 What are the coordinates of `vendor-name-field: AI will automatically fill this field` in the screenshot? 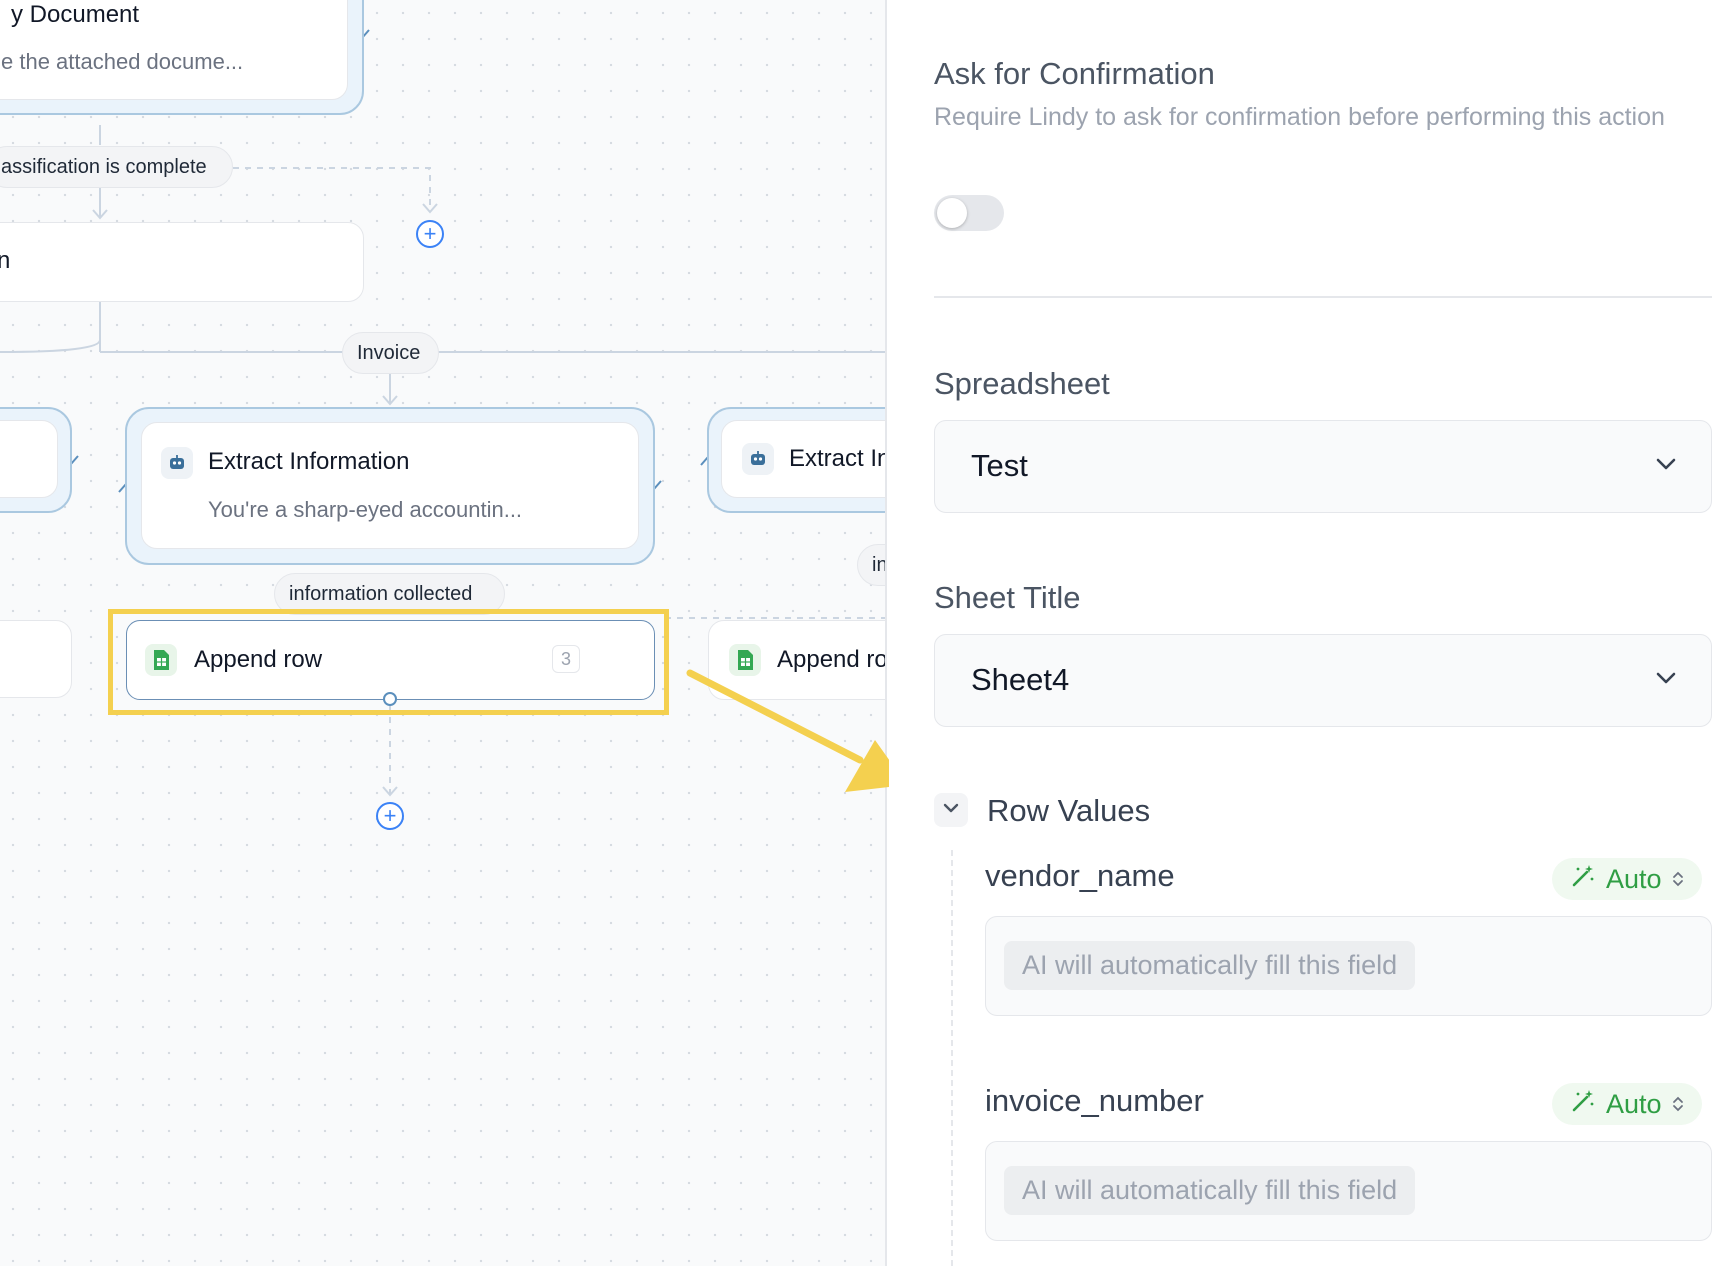 It's located at (1348, 966).